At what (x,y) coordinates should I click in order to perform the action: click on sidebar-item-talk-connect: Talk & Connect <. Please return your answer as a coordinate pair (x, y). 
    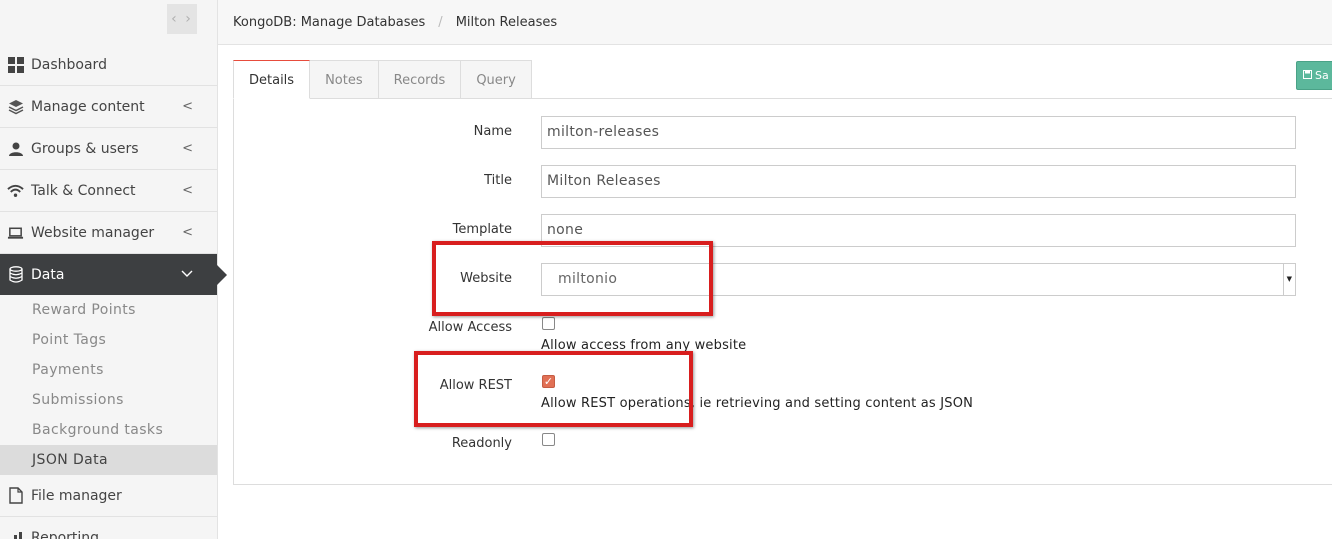
    Looking at the image, I should click on (108, 191).